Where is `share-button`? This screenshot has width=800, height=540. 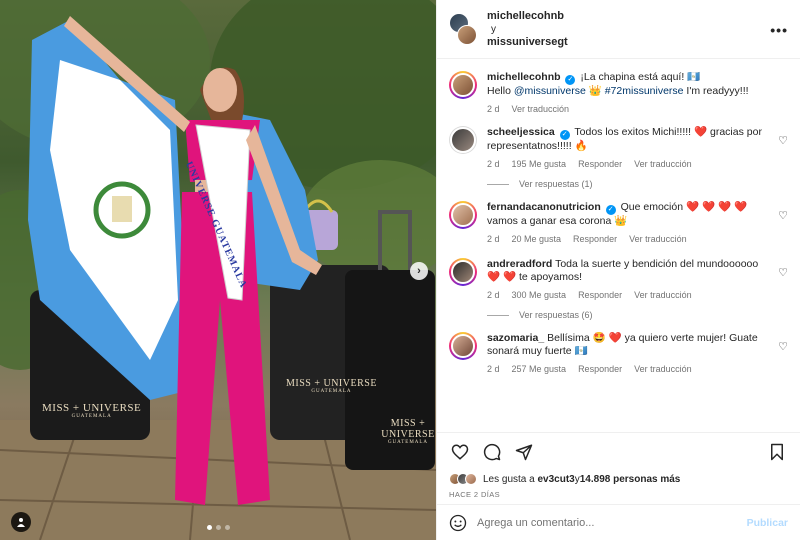
share-button is located at coordinates (524, 452).